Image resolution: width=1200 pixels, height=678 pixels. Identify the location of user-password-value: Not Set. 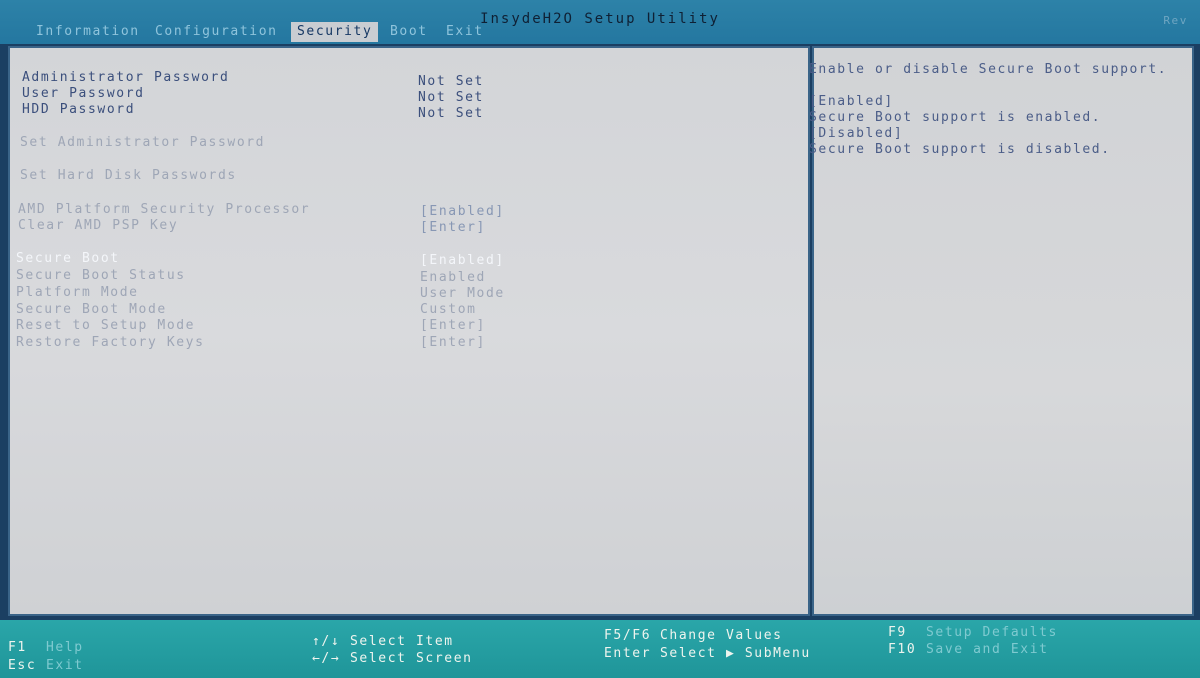
(451, 97).